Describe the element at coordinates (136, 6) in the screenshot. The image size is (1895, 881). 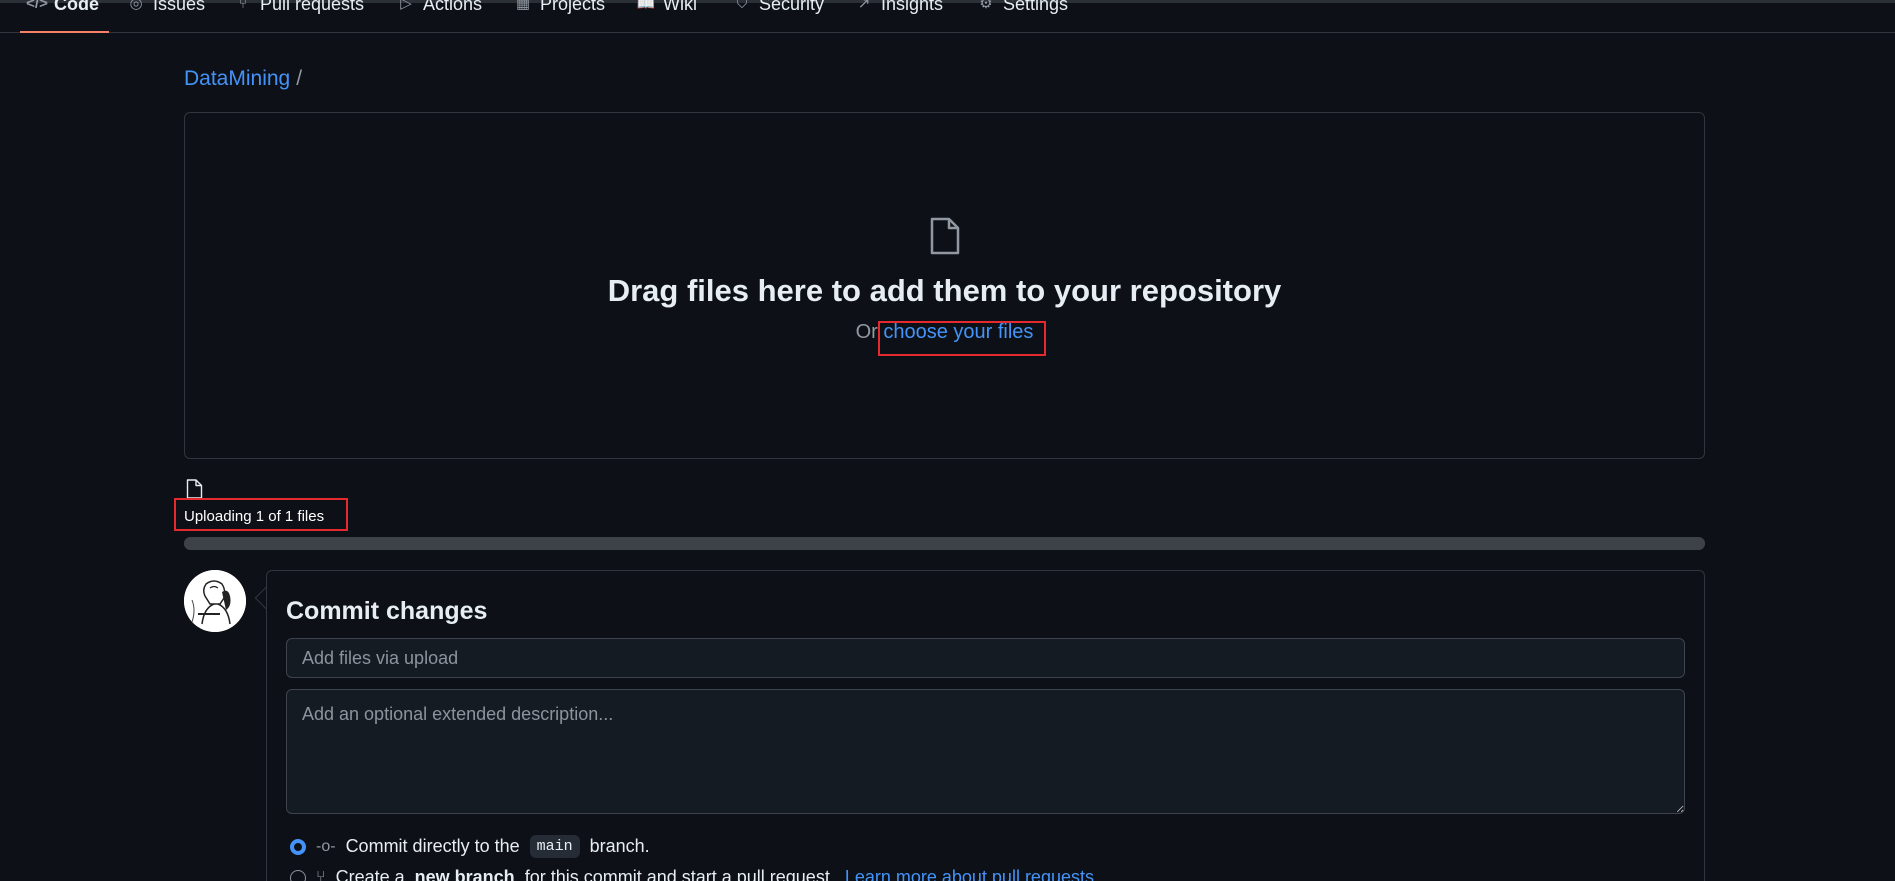
I see `issue-icon: ◎` at that location.